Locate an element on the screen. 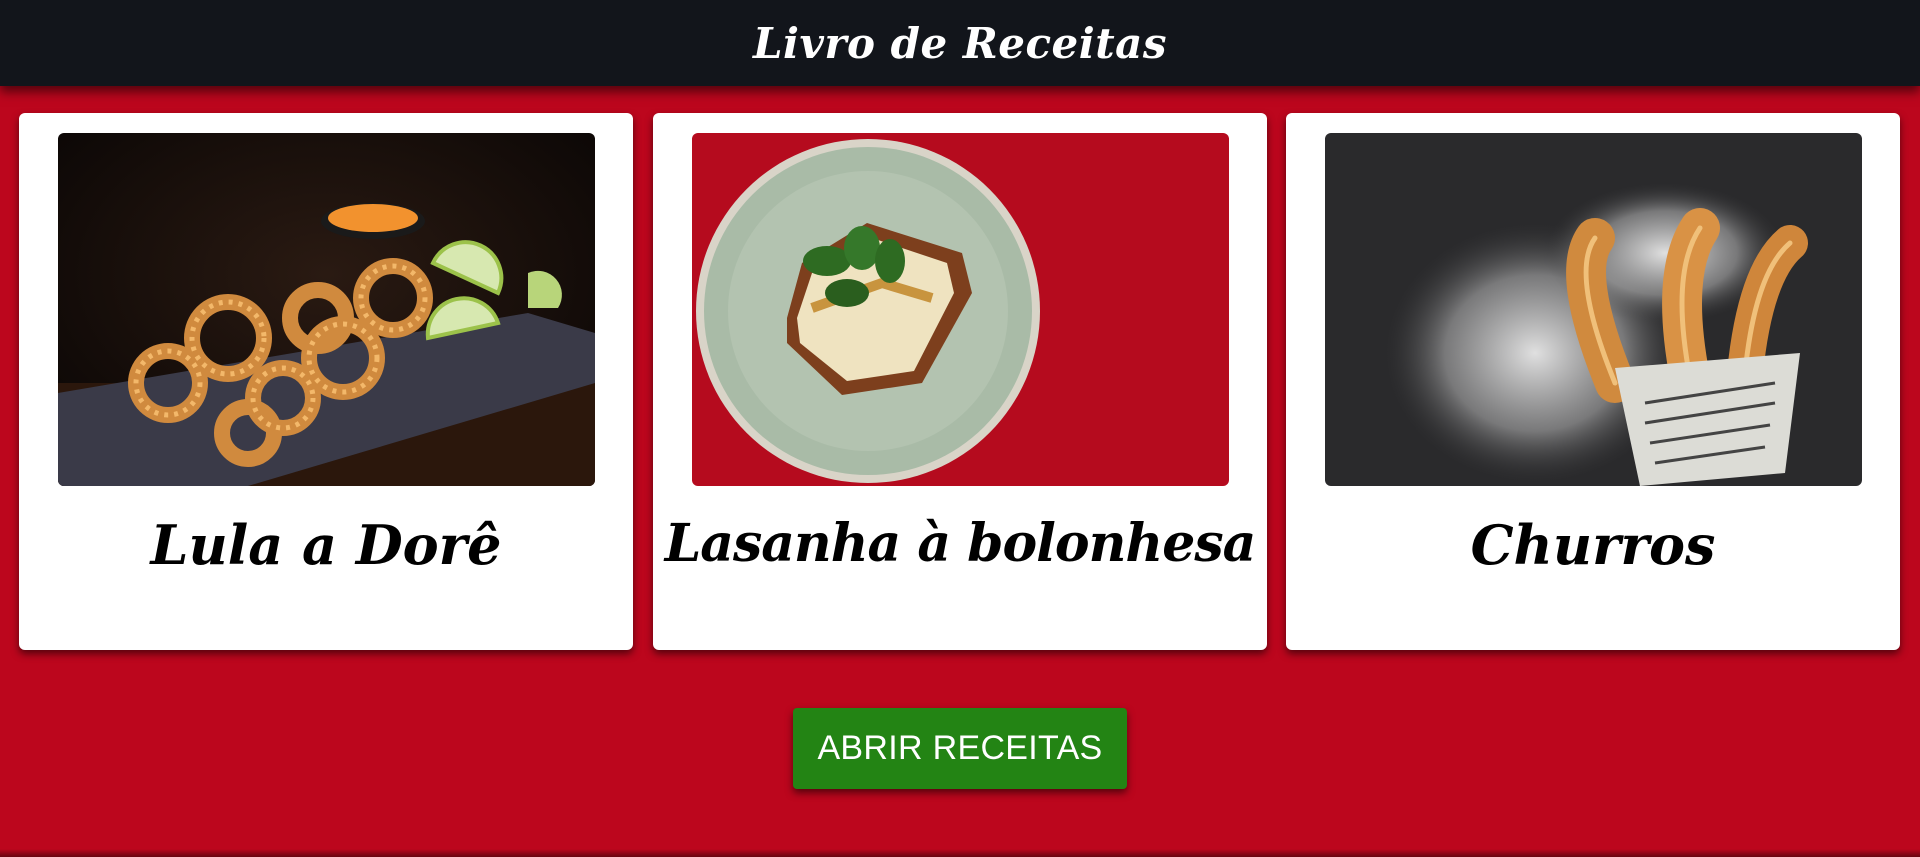  lasagna-photo is located at coordinates (960, 309).